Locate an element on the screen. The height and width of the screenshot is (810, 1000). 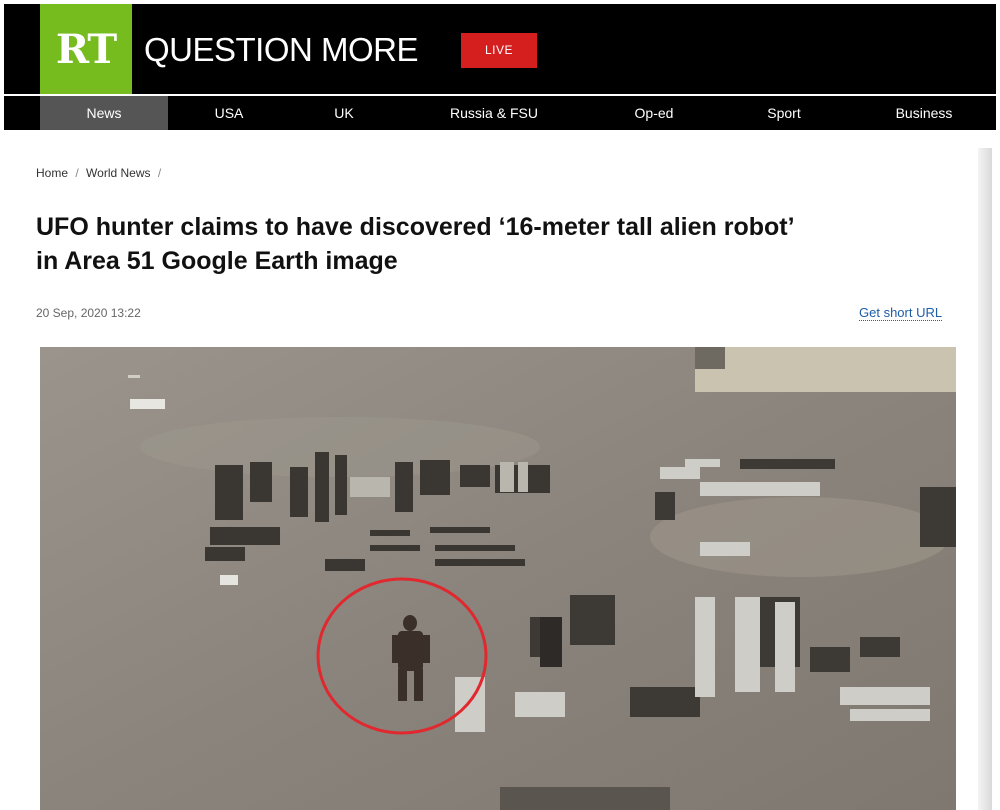
live-button: LIVE is located at coordinates (499, 50).